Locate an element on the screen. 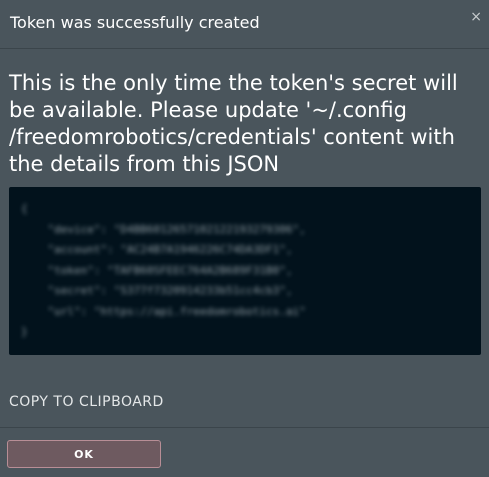  json-close-brace: } is located at coordinates (24, 331).